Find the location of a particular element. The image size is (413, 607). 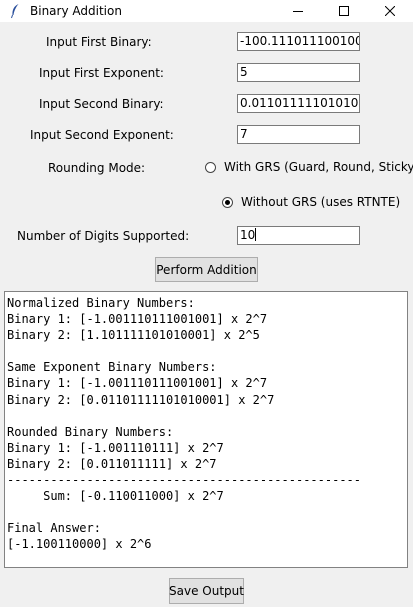

save-output-label: Save Output is located at coordinates (206, 591).